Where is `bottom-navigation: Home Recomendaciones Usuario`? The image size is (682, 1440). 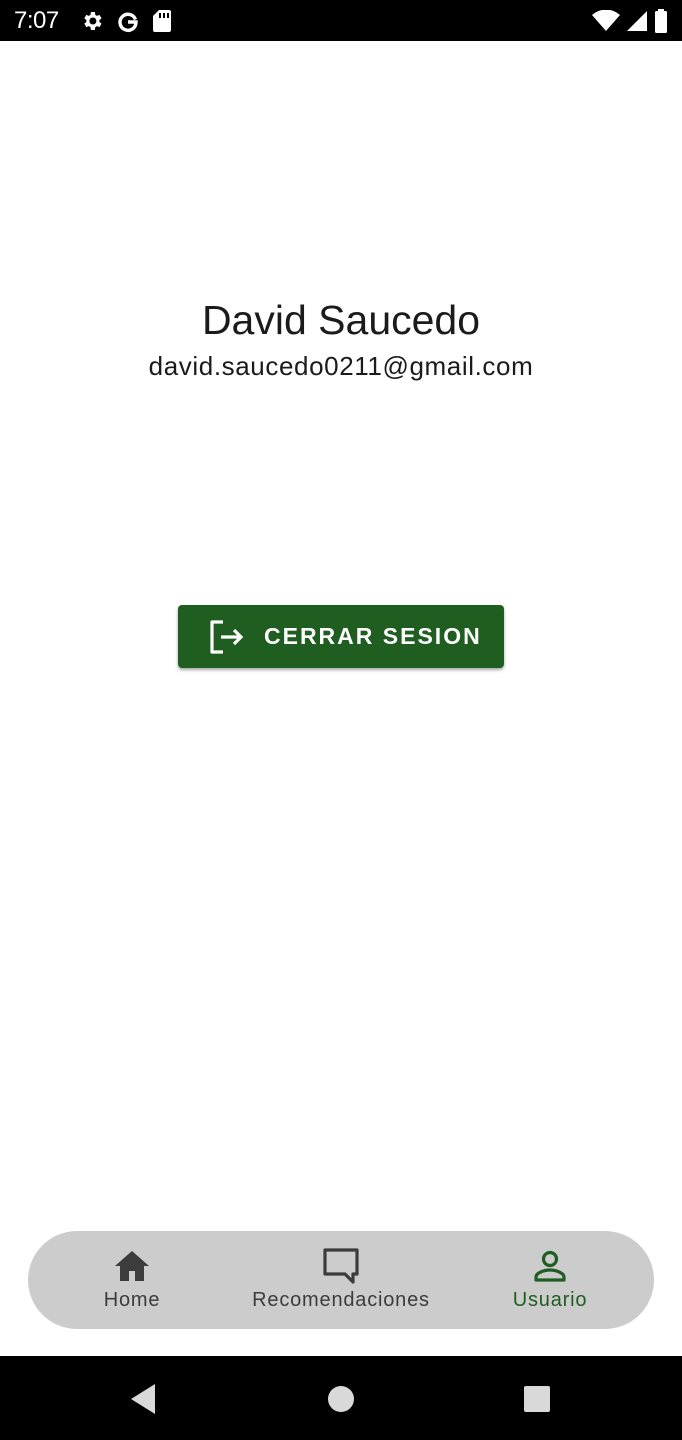 bottom-navigation: Home Recomendaciones Usuario is located at coordinates (341, 1280).